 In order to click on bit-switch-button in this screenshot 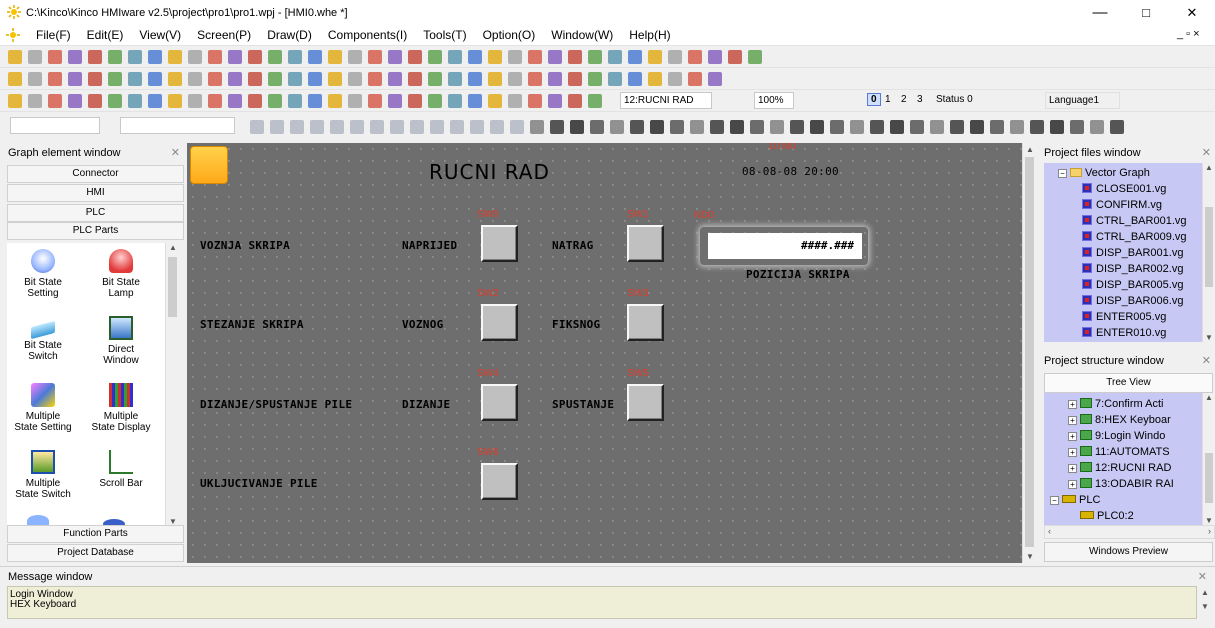, I will do `click(645, 243)`.